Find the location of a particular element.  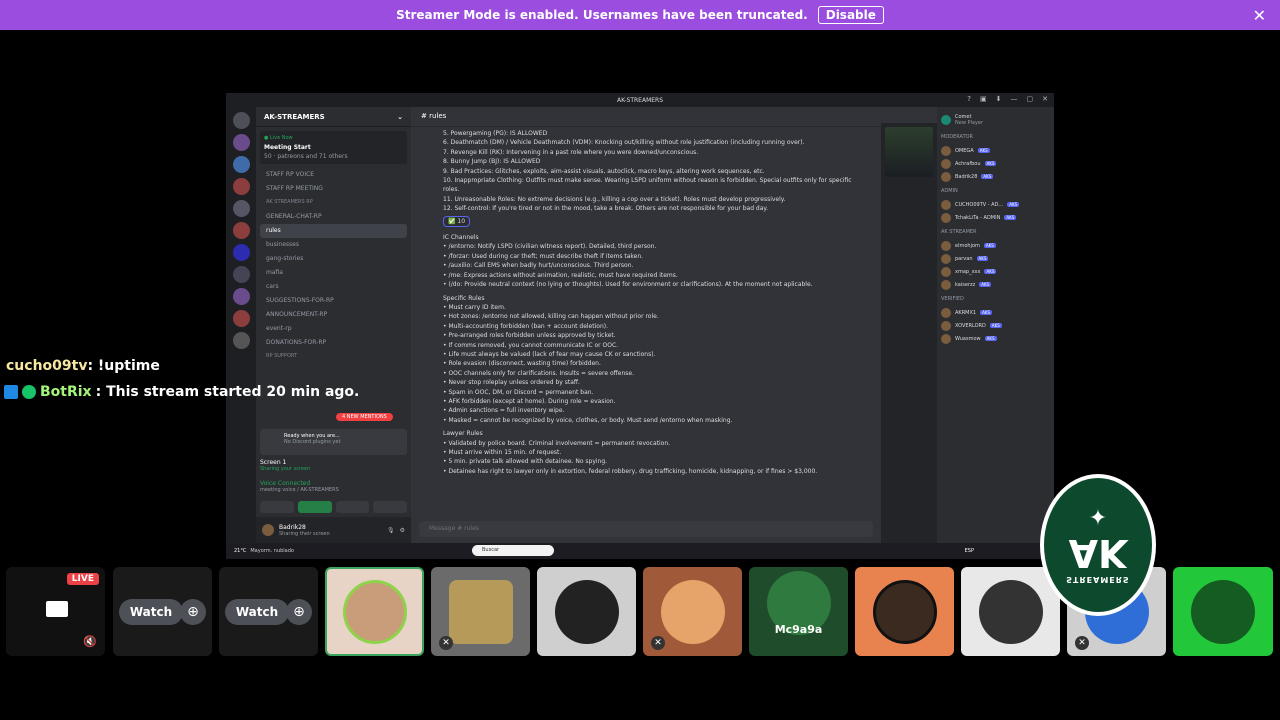

chevron-down-icon: ⌄ is located at coordinates (400, 117).